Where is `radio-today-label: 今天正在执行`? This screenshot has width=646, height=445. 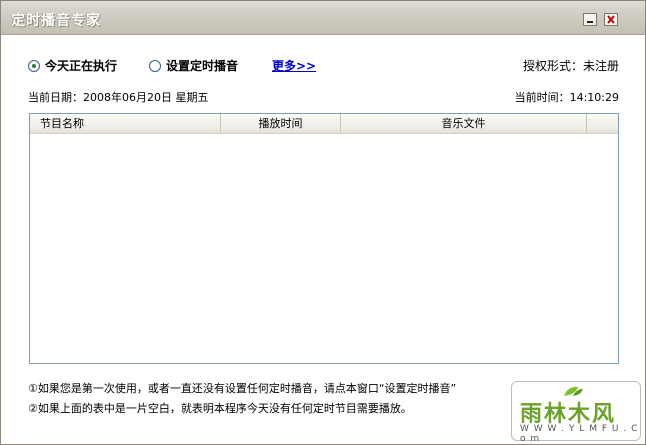
radio-today-label: 今天正在执行 is located at coordinates (81, 66).